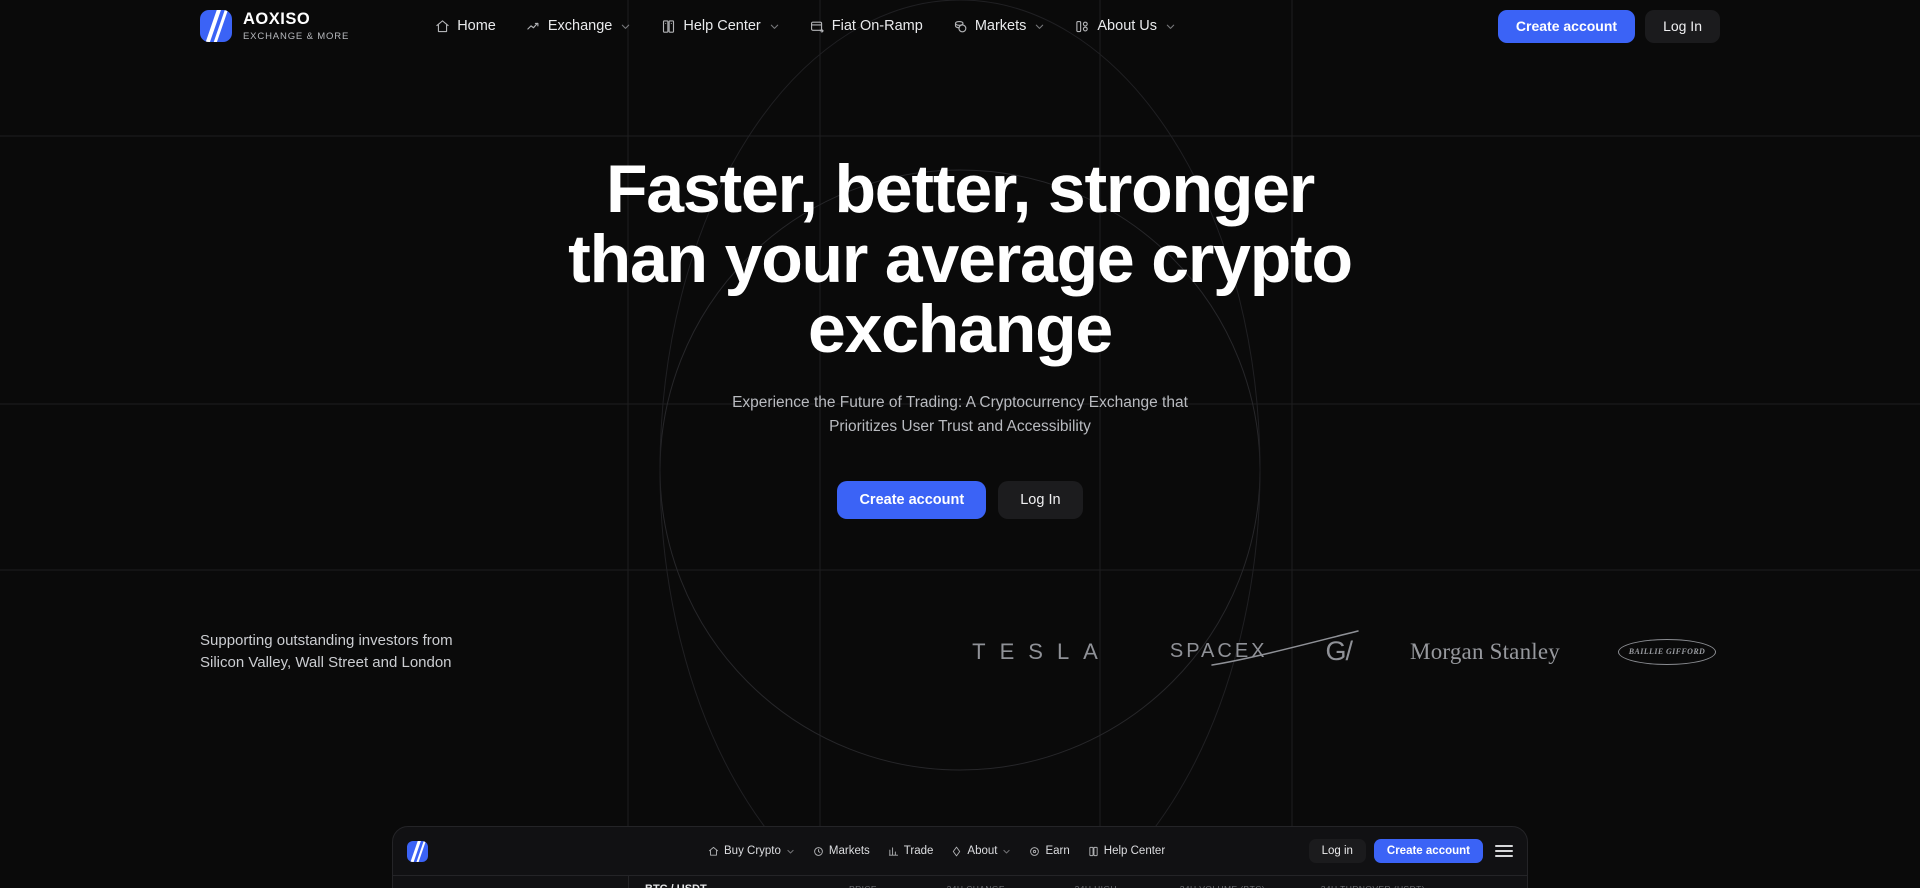 Image resolution: width=1920 pixels, height=888 pixels. What do you see at coordinates (216, 26) in the screenshot?
I see `aoxiso-slash-logo-icon` at bounding box center [216, 26].